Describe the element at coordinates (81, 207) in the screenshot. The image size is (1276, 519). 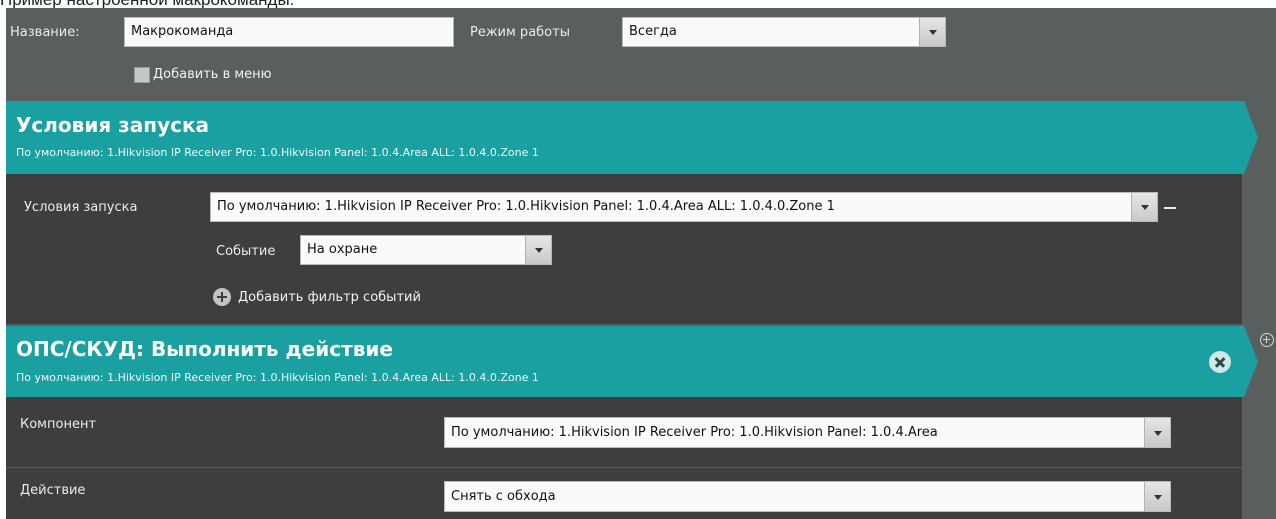
I see `trigger-condition-label: Условия запуска` at that location.